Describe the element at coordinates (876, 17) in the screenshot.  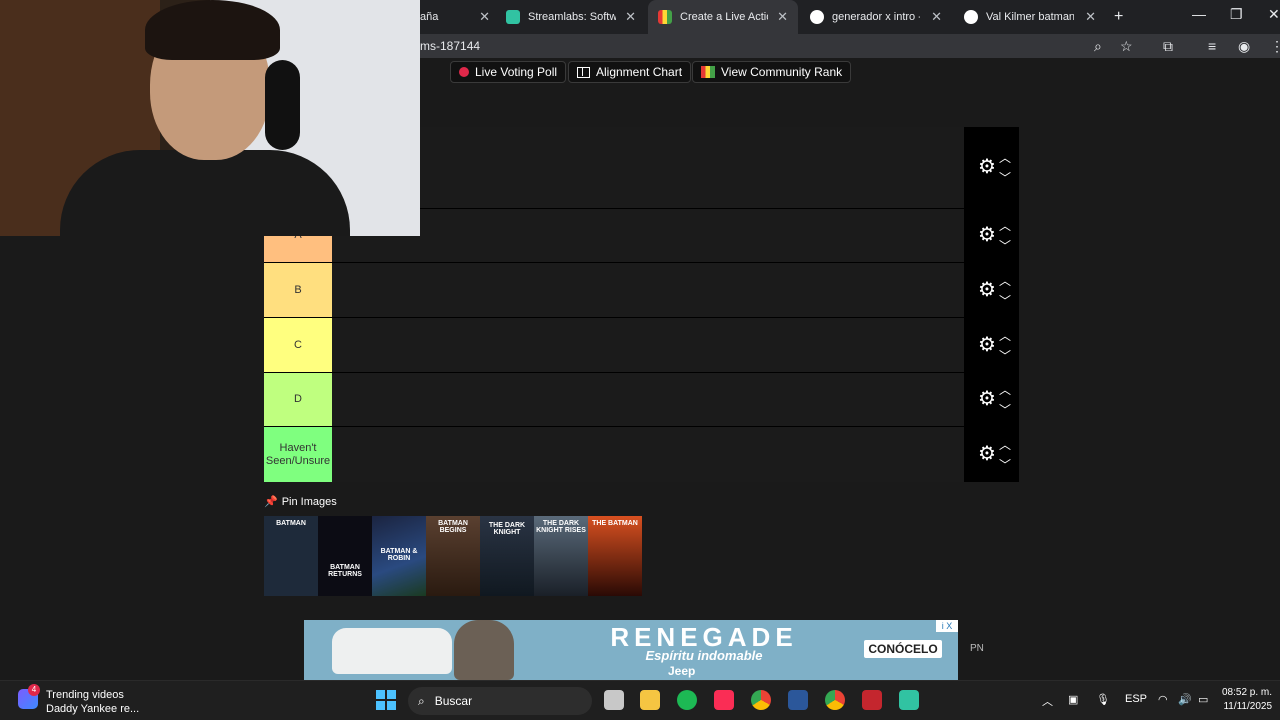
I see `browser-tab: generador x intro - B ✕` at that location.